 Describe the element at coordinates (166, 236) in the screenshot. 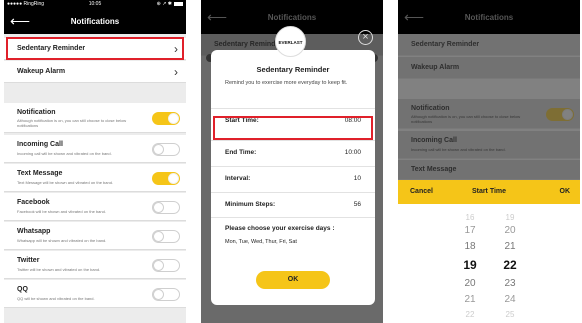

I see `whatsapp-toggle` at that location.